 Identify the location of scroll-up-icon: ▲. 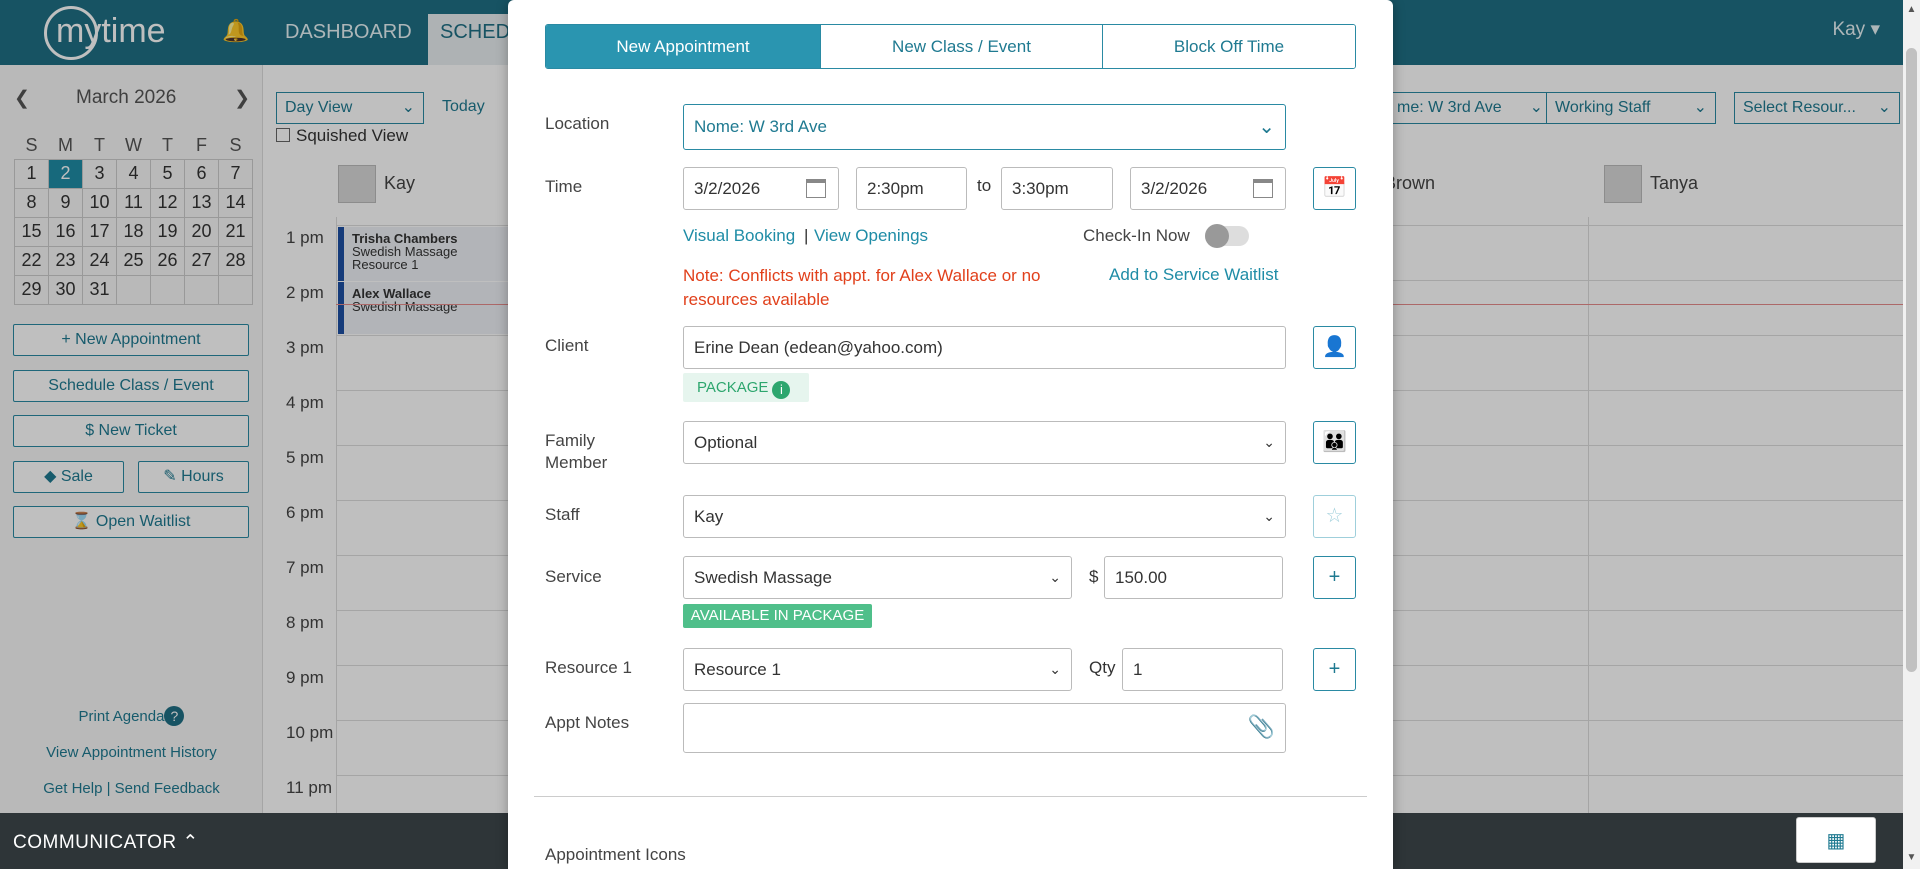
(1911, 9).